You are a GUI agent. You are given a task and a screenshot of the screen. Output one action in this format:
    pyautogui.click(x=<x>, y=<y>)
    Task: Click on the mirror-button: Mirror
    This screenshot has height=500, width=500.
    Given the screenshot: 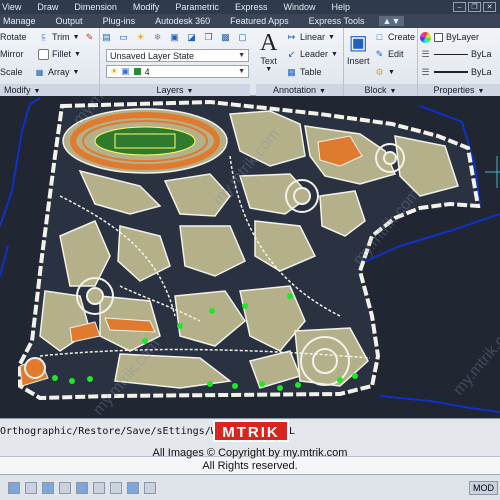 What is the action you would take?
    pyautogui.click(x=12, y=54)
    